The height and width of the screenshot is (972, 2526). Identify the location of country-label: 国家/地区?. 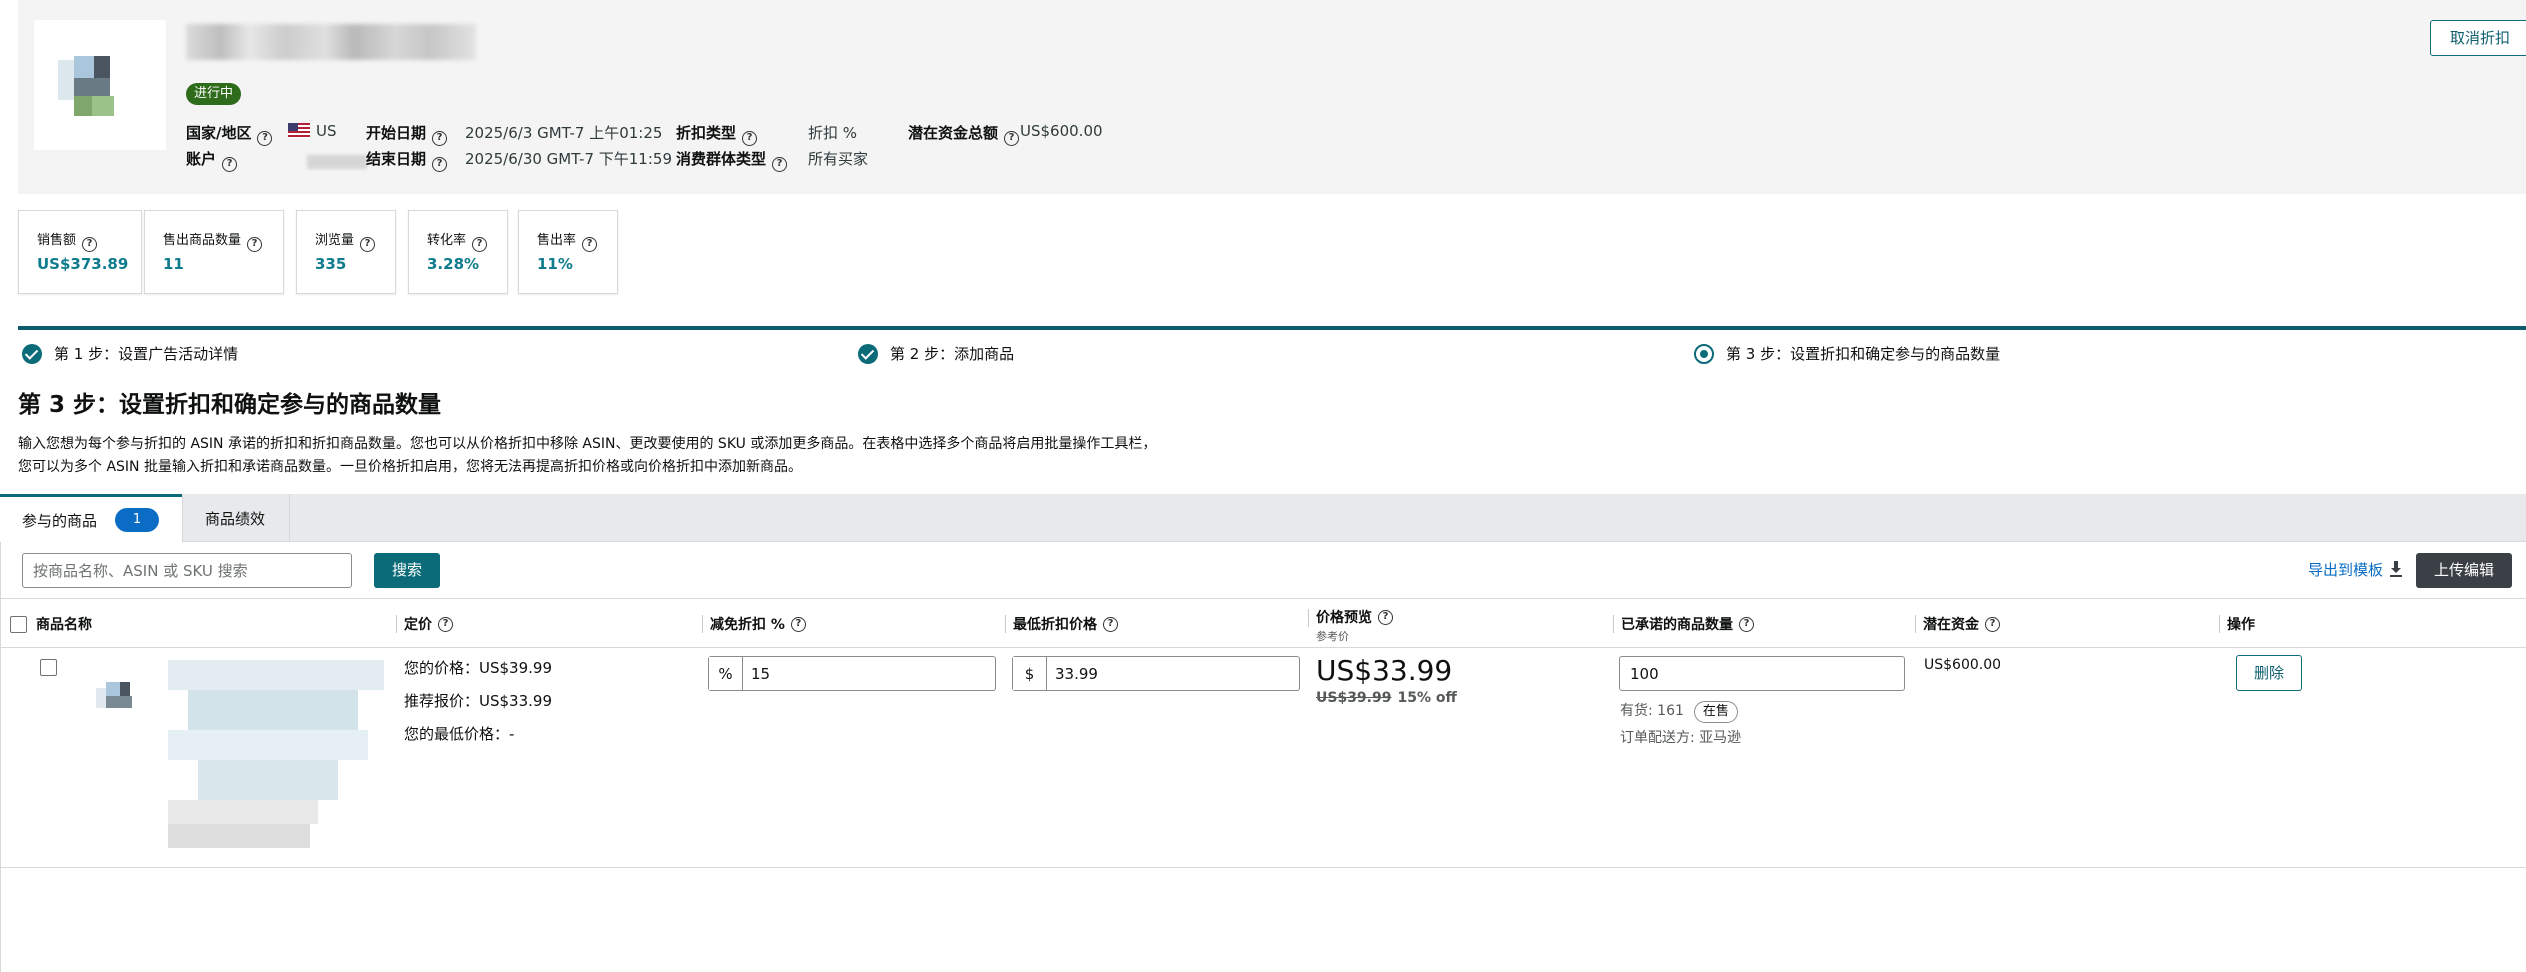
(229, 134).